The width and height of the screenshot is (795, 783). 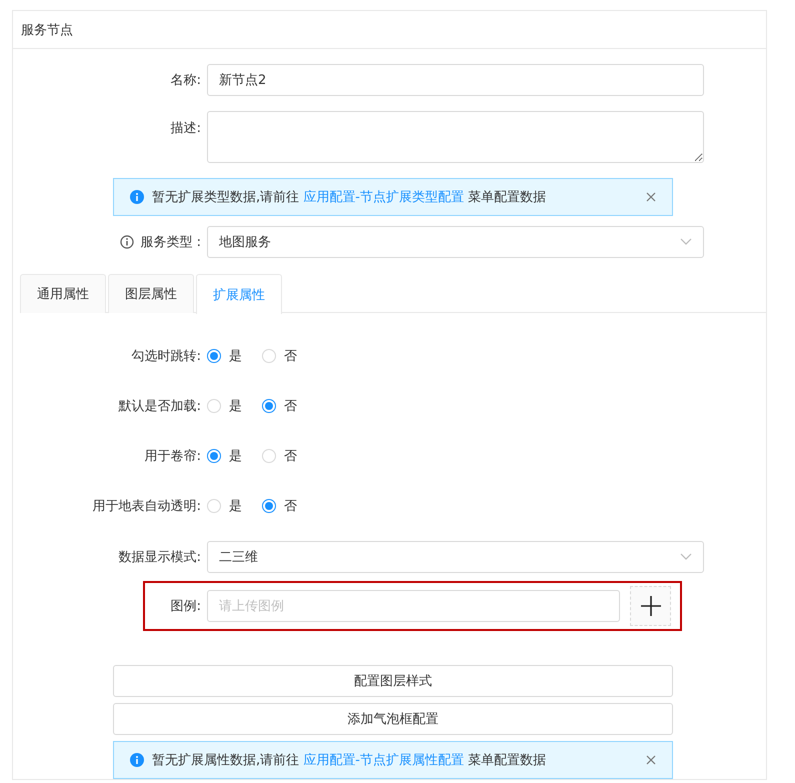 What do you see at coordinates (350, 197) in the screenshot?
I see `alert-message: 暂无扩展类型数据,请前往 应用配置-节点扩展类型配置 菜单配置数据` at bounding box center [350, 197].